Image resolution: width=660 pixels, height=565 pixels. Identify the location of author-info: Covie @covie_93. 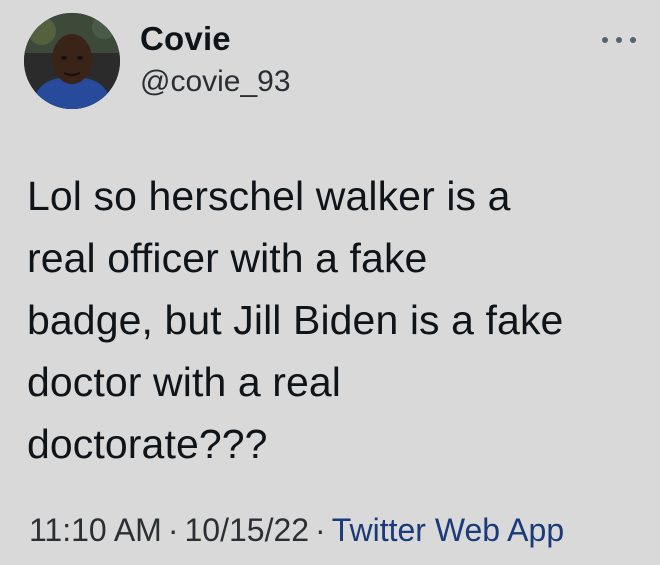
(215, 60).